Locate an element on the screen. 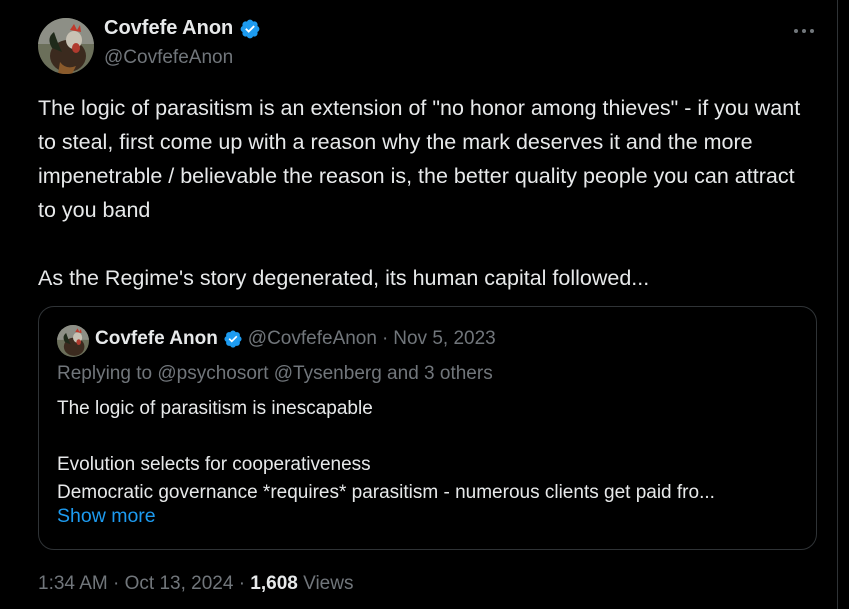 This screenshot has height=609, width=849. quoted-header: Covfefe Anon @CovfefeAnon · Nov 5, 2023 is located at coordinates (295, 339).